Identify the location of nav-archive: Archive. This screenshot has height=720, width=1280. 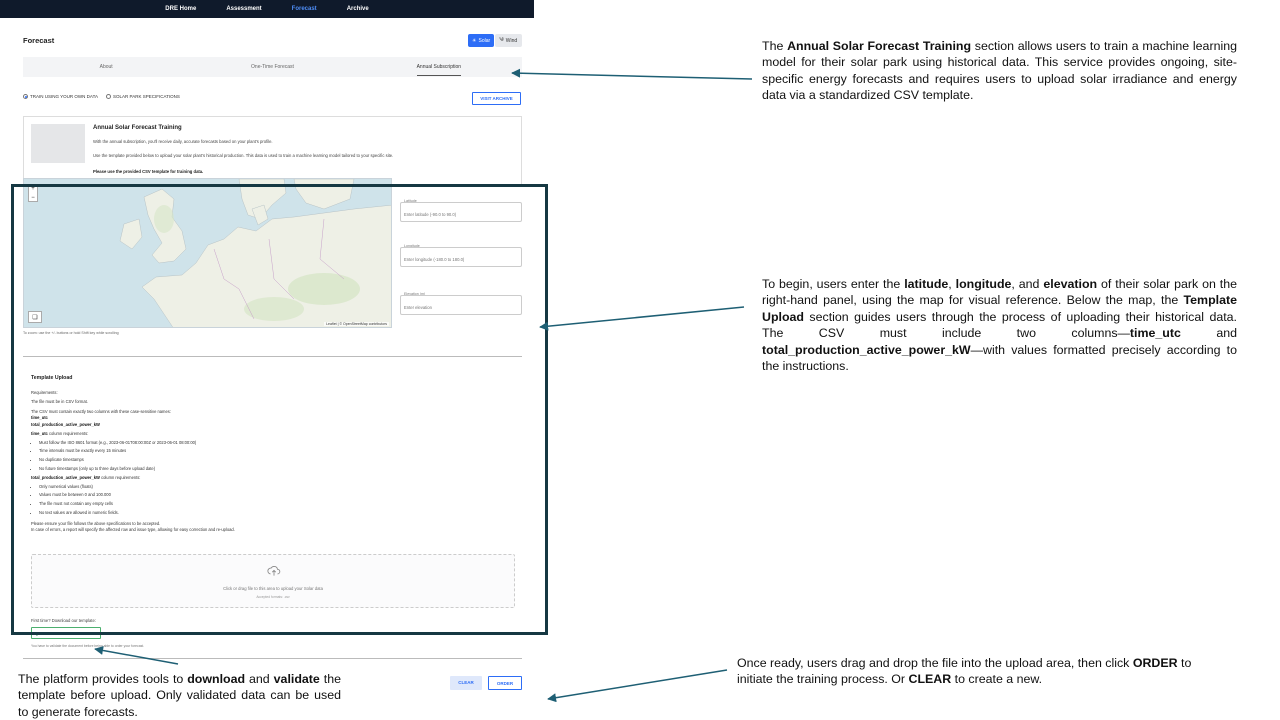
(358, 9).